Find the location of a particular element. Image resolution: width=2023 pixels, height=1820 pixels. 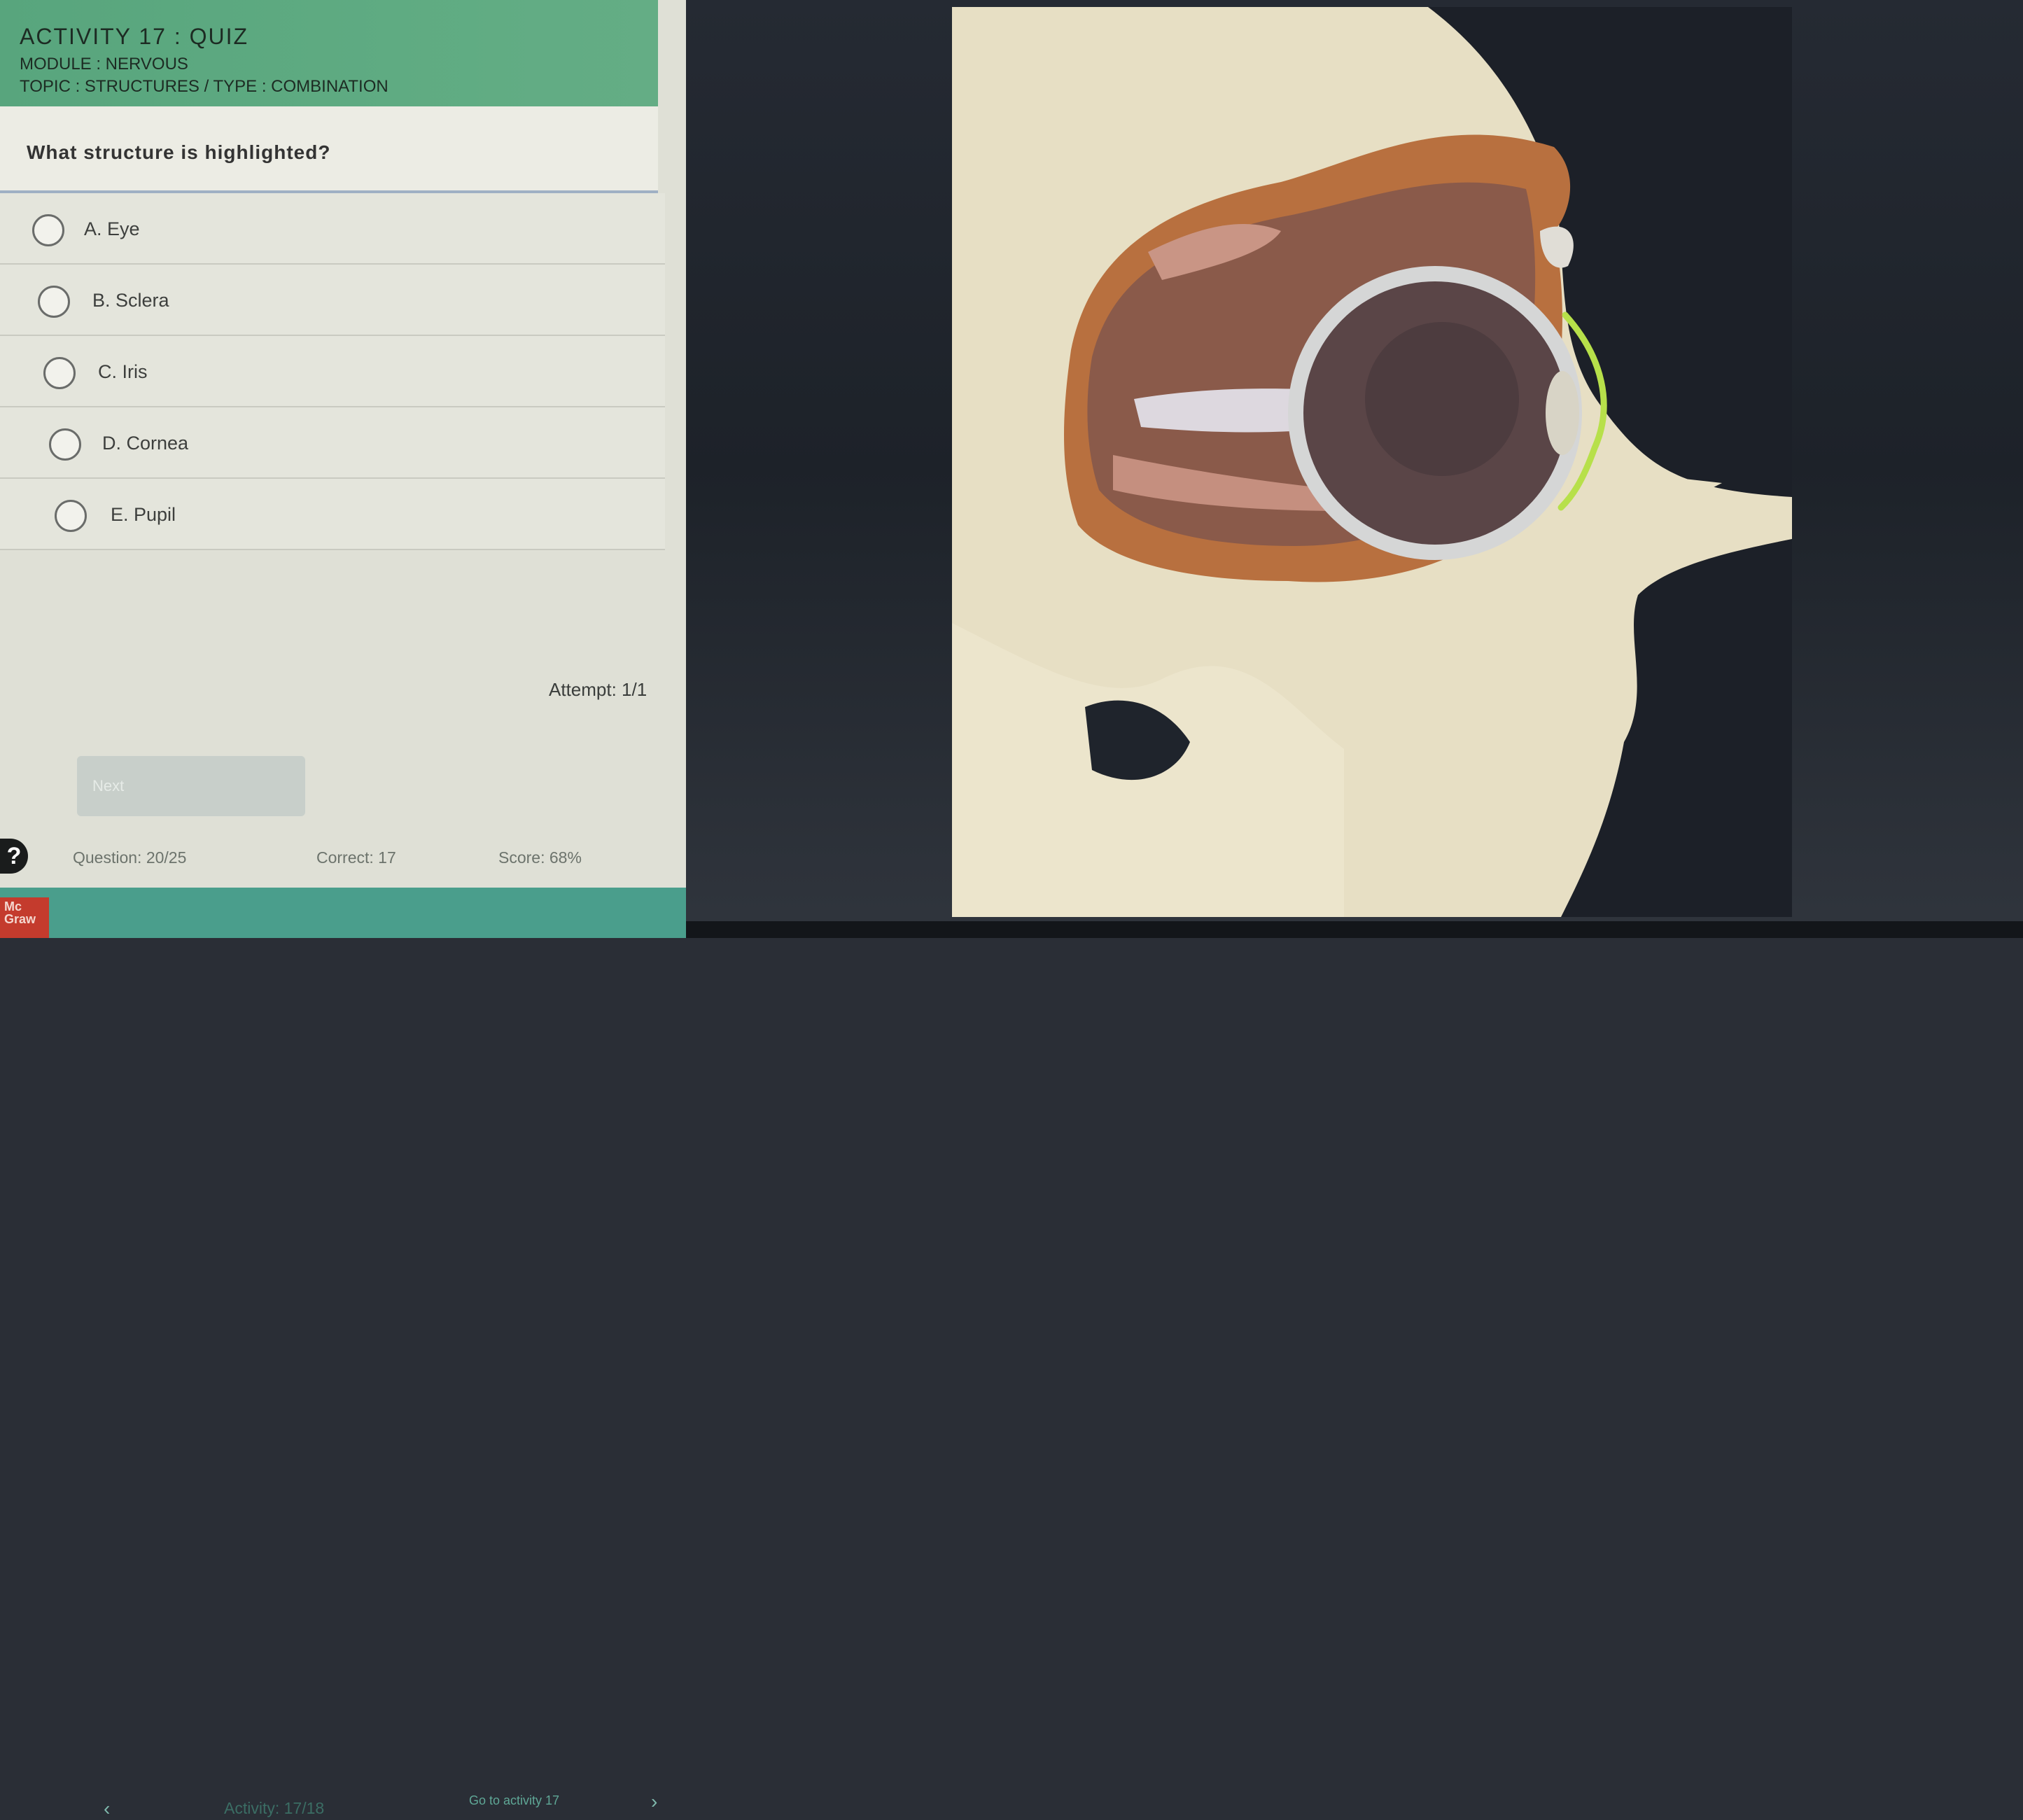

next-arrow-icon: › is located at coordinates (654, 1802).